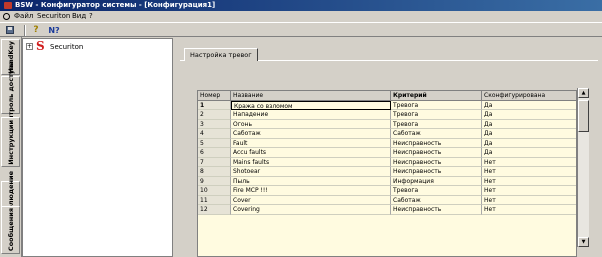 The height and width of the screenshot is (257, 602). I want to click on table-row: 11 Cover Саботаж Нет, so click(387, 200).